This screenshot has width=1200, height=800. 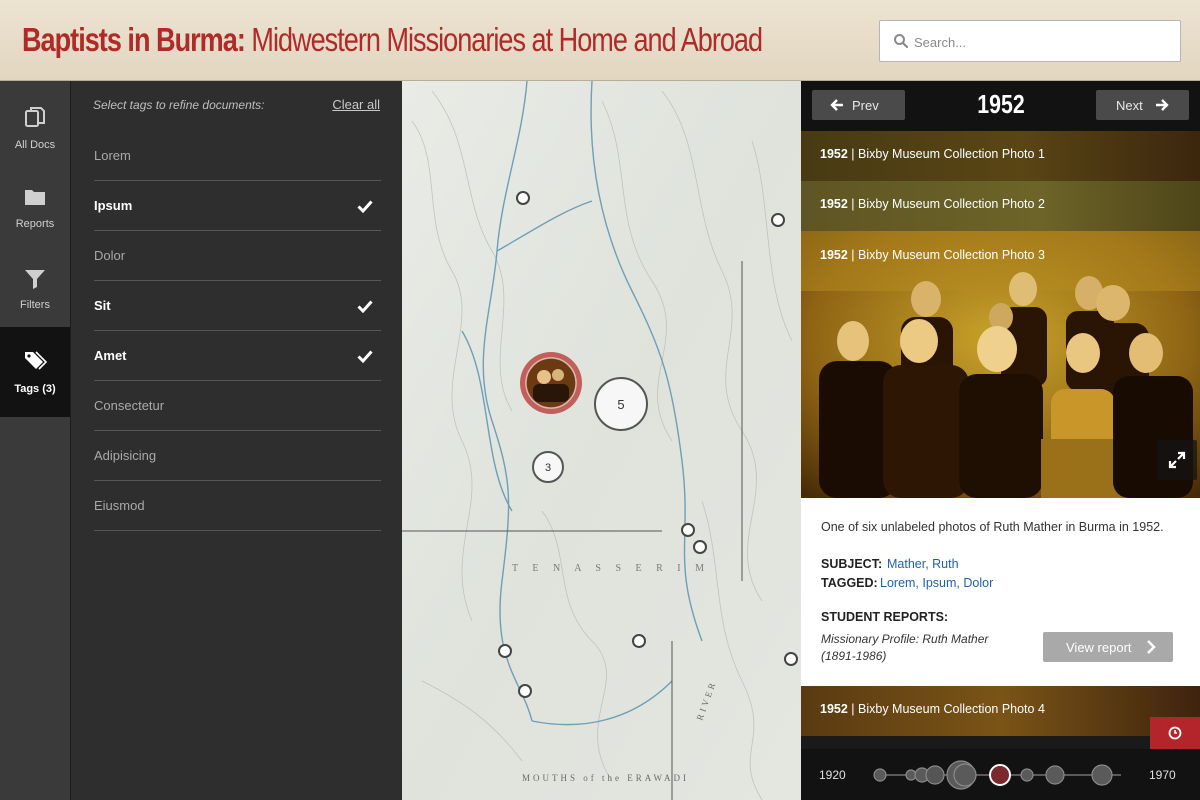 What do you see at coordinates (852, 564) in the screenshot?
I see `subject-label: SUBJECT:` at bounding box center [852, 564].